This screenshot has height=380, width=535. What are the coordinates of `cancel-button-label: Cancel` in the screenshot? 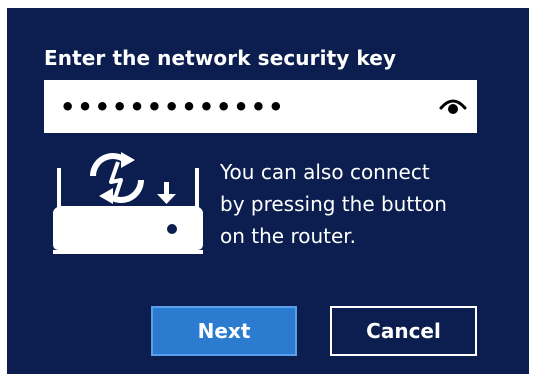 It's located at (403, 331).